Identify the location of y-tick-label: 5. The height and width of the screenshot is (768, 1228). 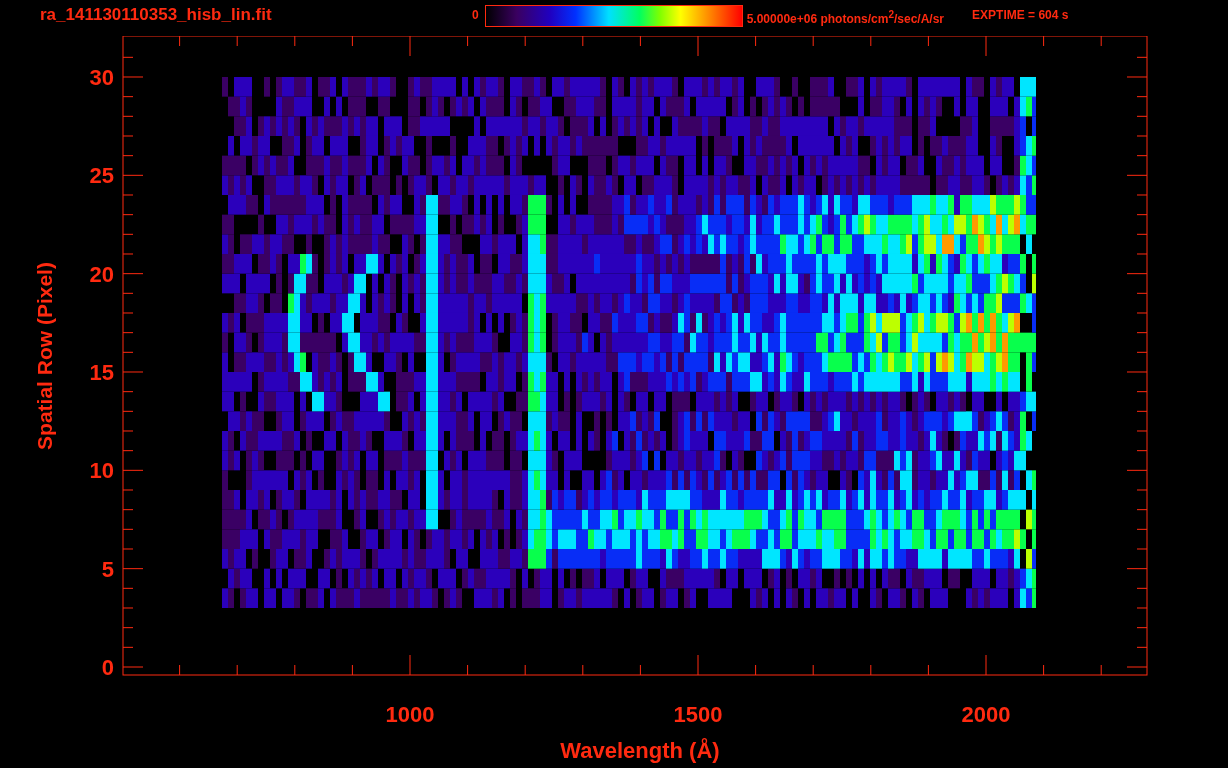
(107, 569).